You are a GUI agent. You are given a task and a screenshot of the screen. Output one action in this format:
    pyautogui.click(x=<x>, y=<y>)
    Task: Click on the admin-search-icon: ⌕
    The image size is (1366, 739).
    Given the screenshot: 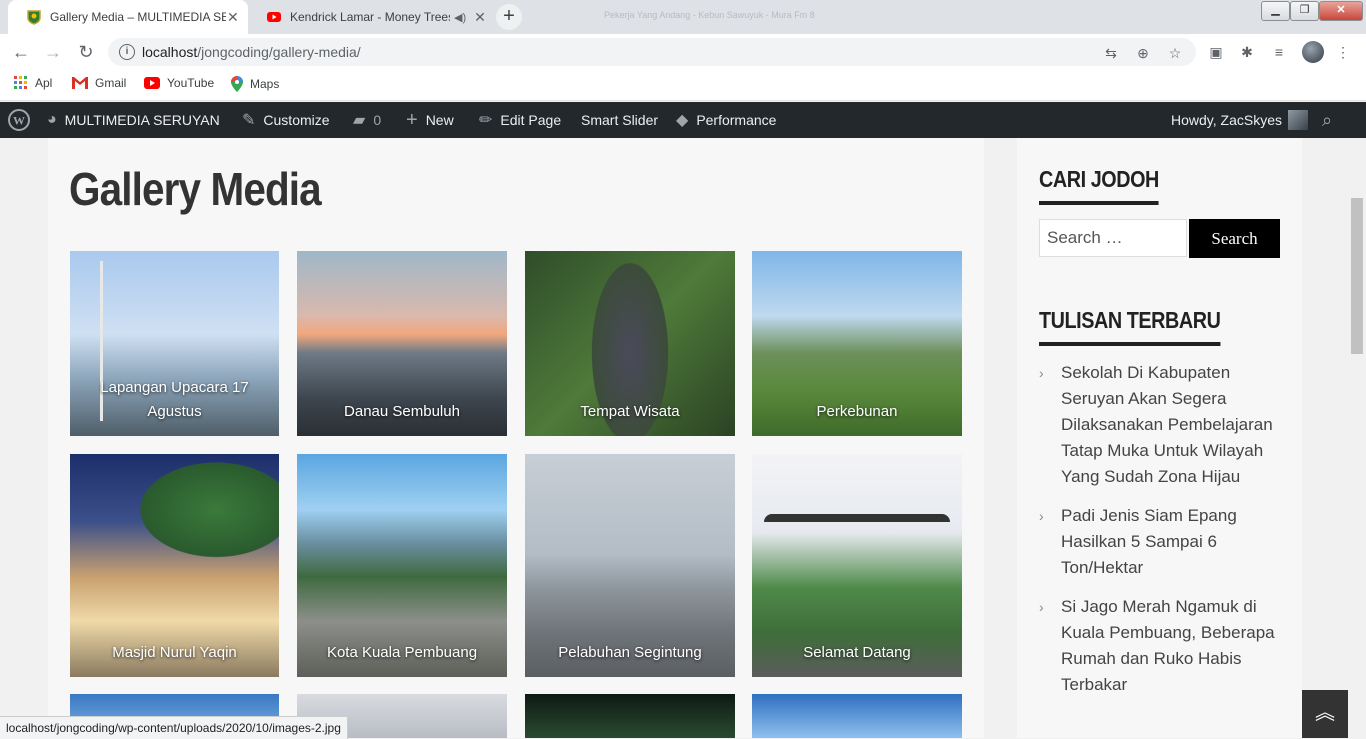 What is the action you would take?
    pyautogui.click(x=1327, y=120)
    